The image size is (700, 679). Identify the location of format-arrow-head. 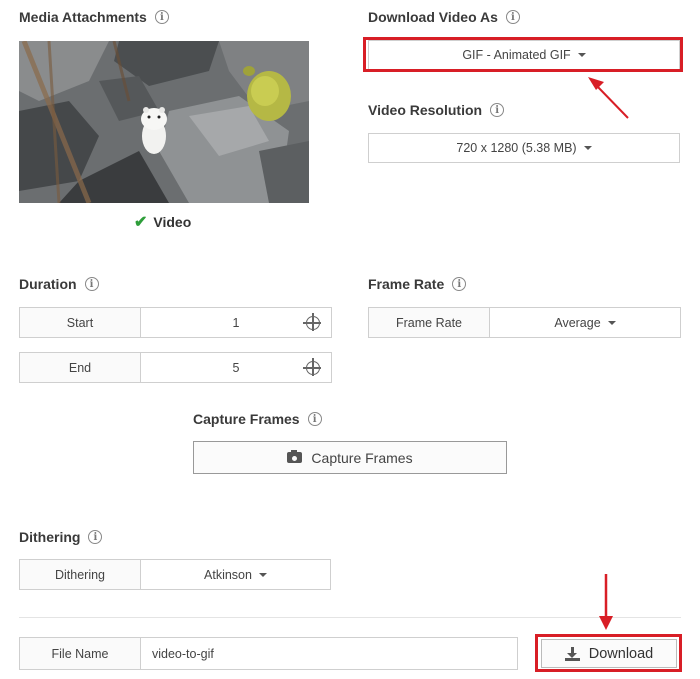
(596, 83).